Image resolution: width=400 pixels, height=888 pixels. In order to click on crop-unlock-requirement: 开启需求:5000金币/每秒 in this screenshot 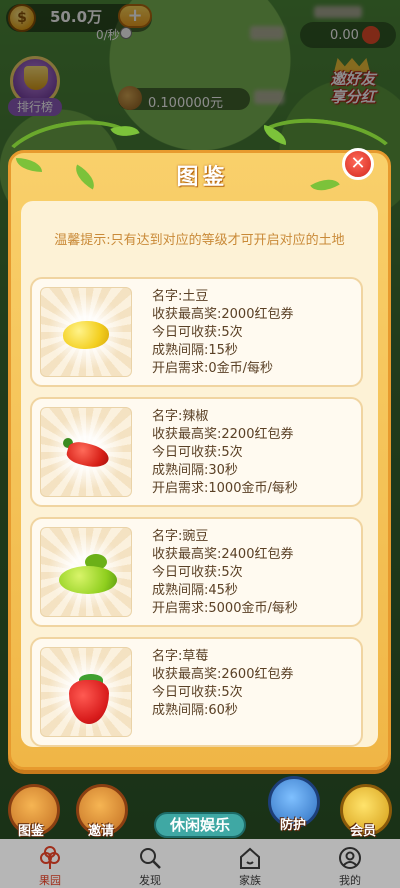, I will do `click(225, 608)`.